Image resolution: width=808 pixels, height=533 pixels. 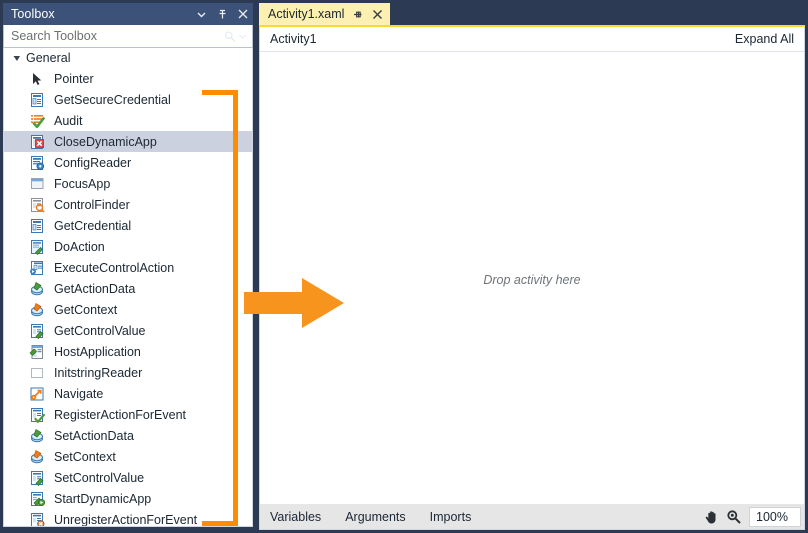 I want to click on toolbox-item-label: HostApplication, so click(x=97, y=351).